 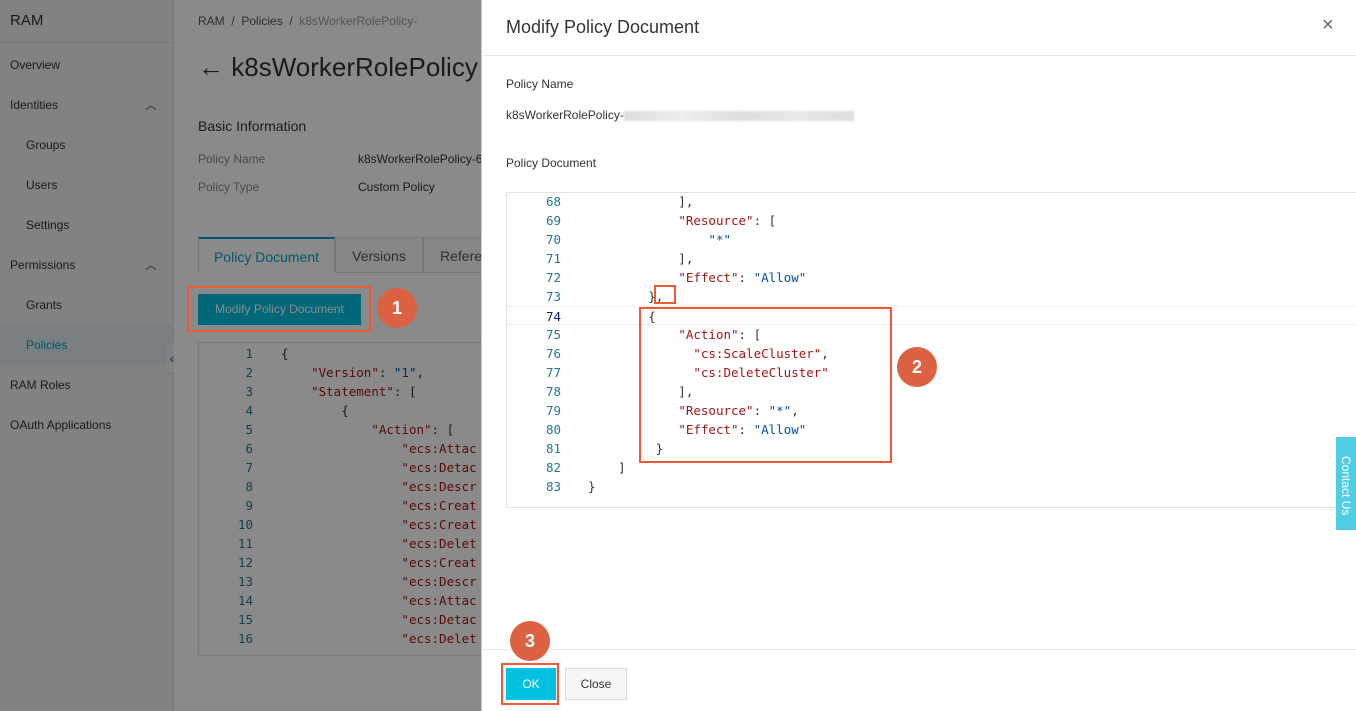 What do you see at coordinates (553, 467) in the screenshot?
I see `line-number: 82` at bounding box center [553, 467].